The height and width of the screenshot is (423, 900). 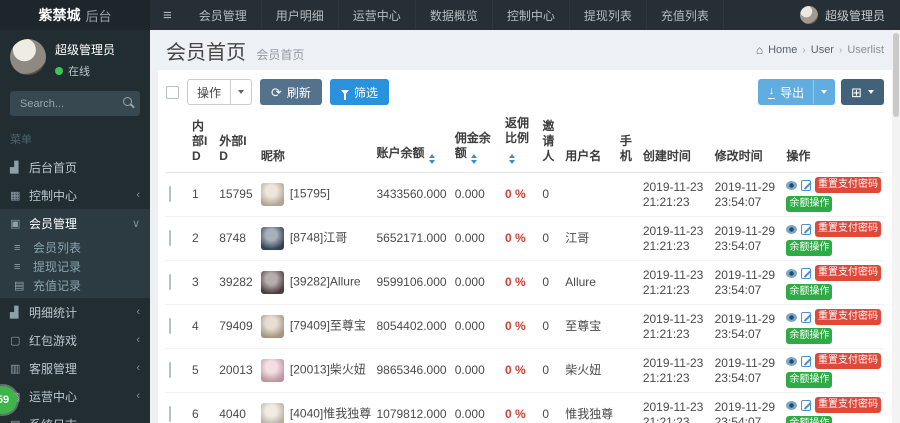 What do you see at coordinates (377, 15) in the screenshot?
I see `topnav-item-operation-center: 运营中心` at bounding box center [377, 15].